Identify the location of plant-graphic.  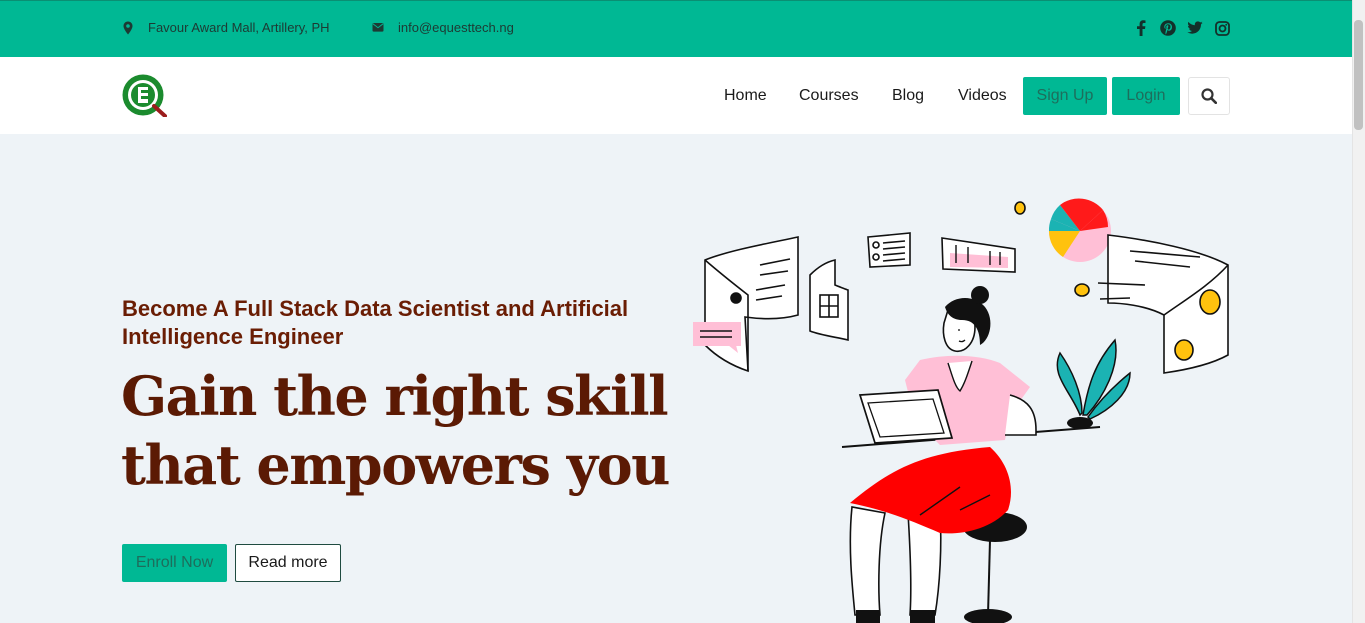
(1093, 383).